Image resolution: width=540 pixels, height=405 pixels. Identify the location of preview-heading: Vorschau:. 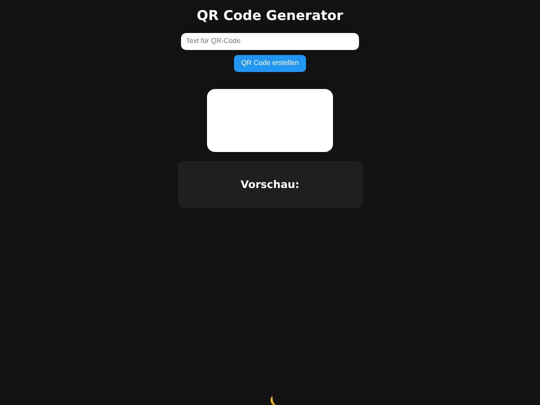
(270, 184).